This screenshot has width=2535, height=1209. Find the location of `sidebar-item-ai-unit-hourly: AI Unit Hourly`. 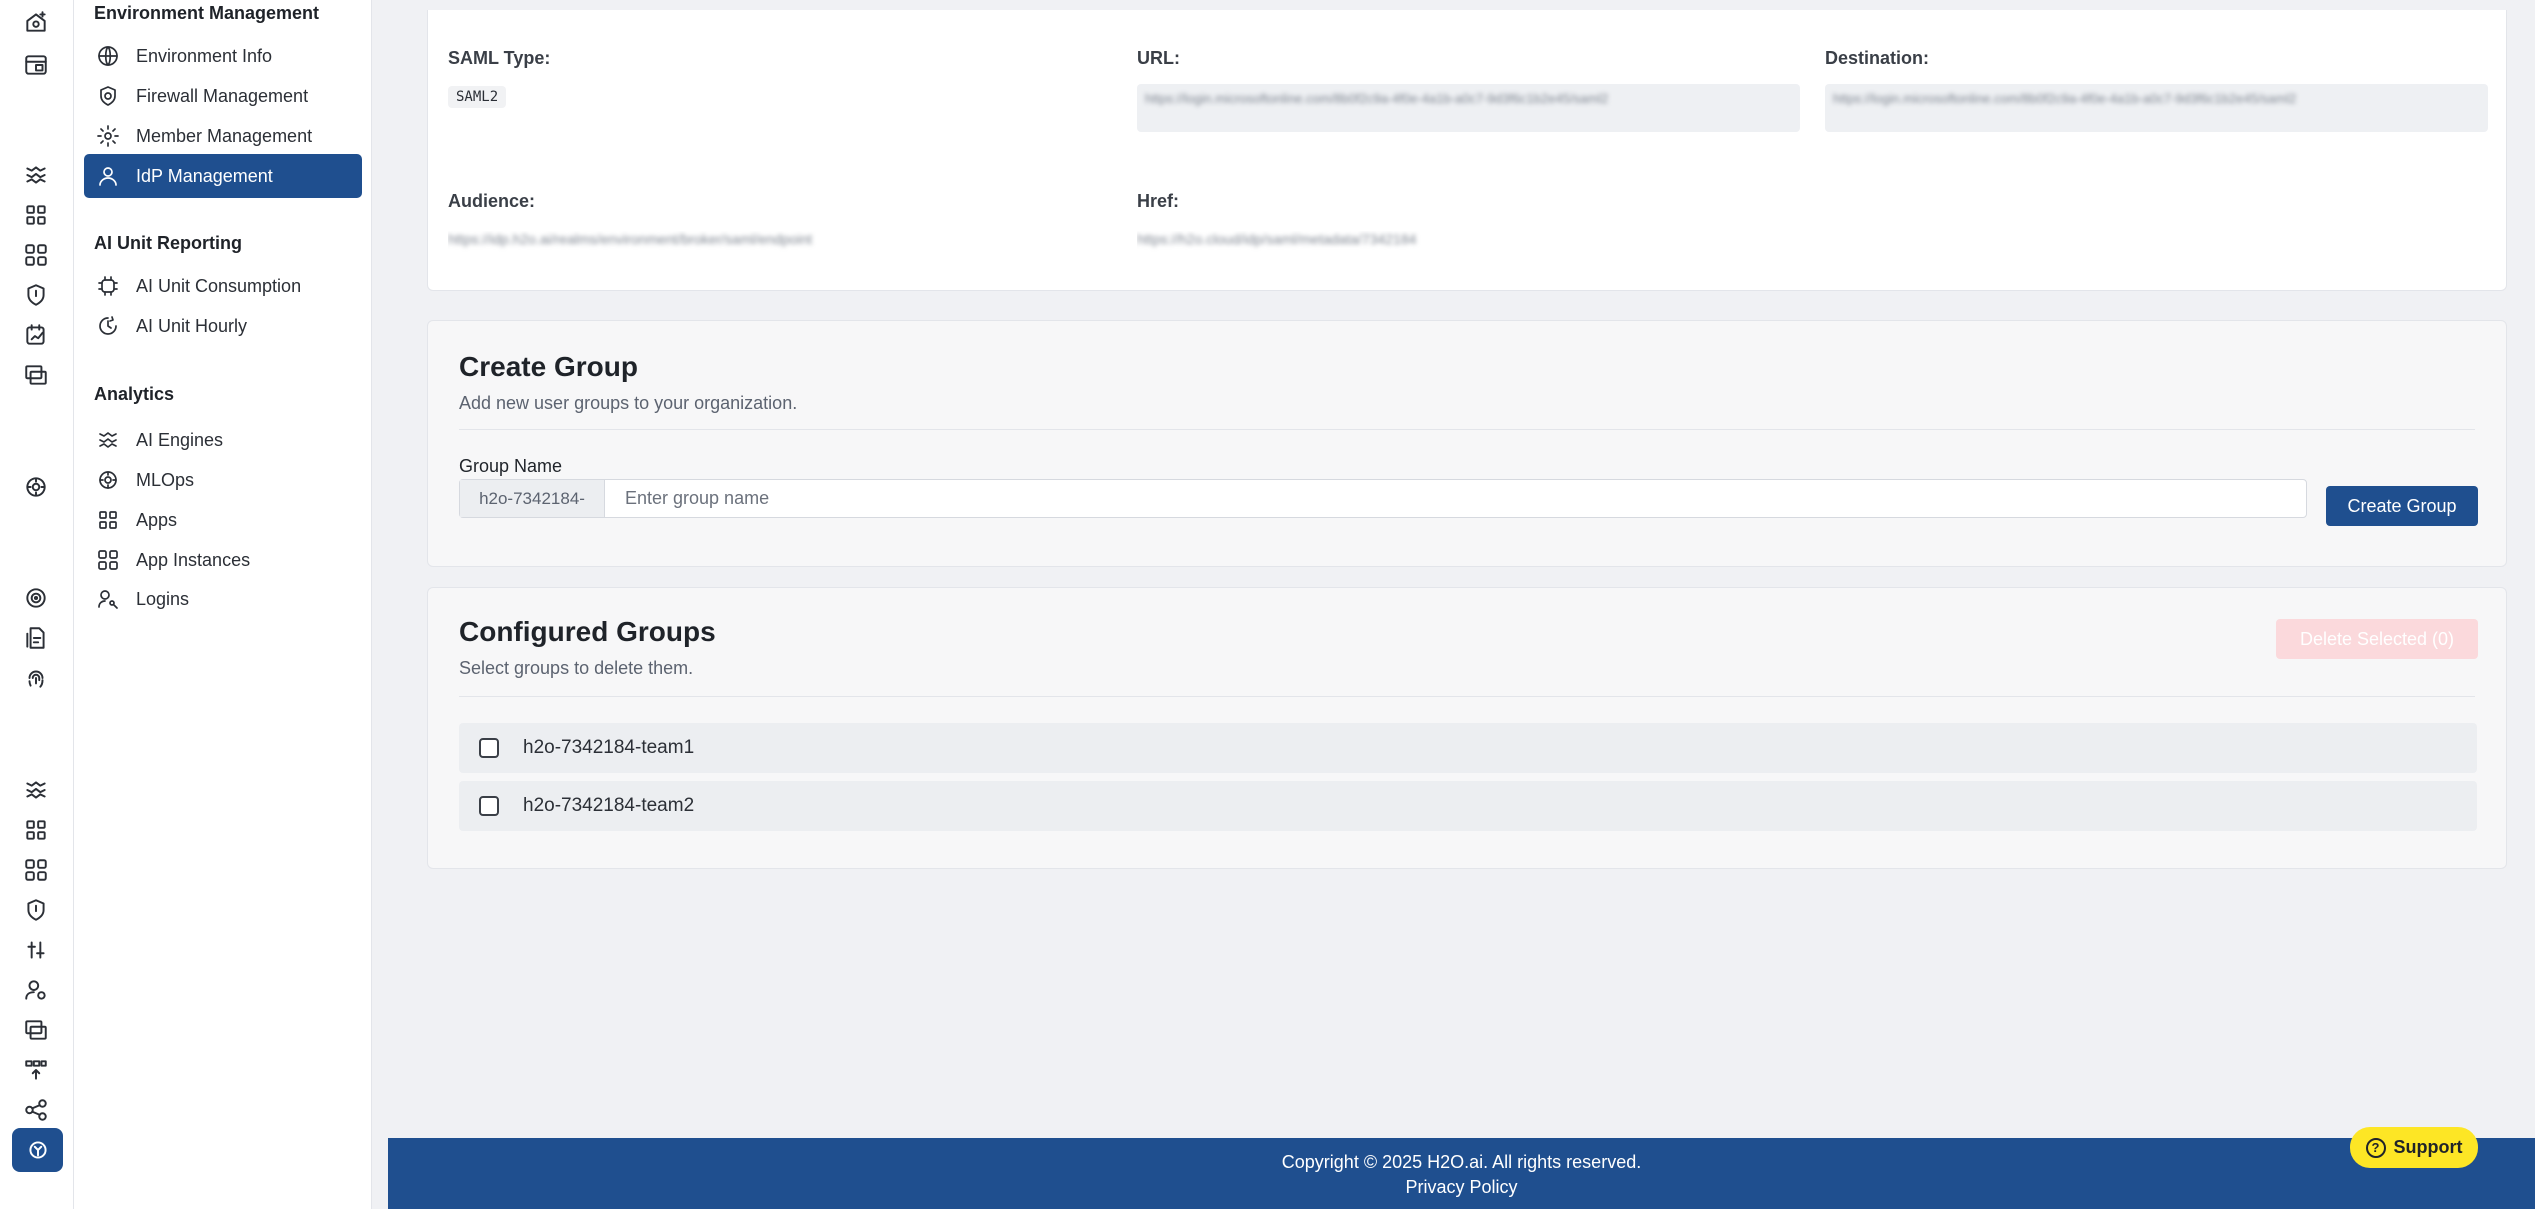

sidebar-item-ai-unit-hourly: AI Unit Hourly is located at coordinates (223, 326).